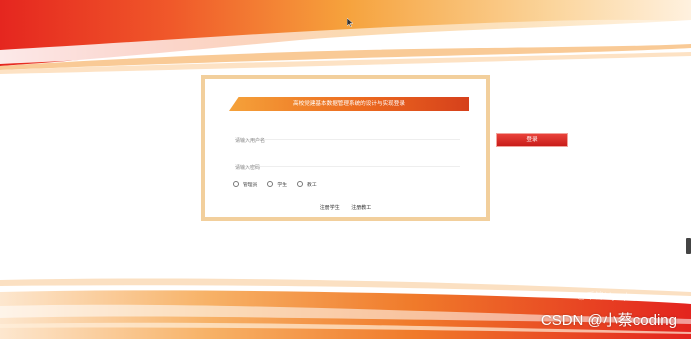  I want to click on role-selector: 管理员 学生 教工, so click(280, 184).